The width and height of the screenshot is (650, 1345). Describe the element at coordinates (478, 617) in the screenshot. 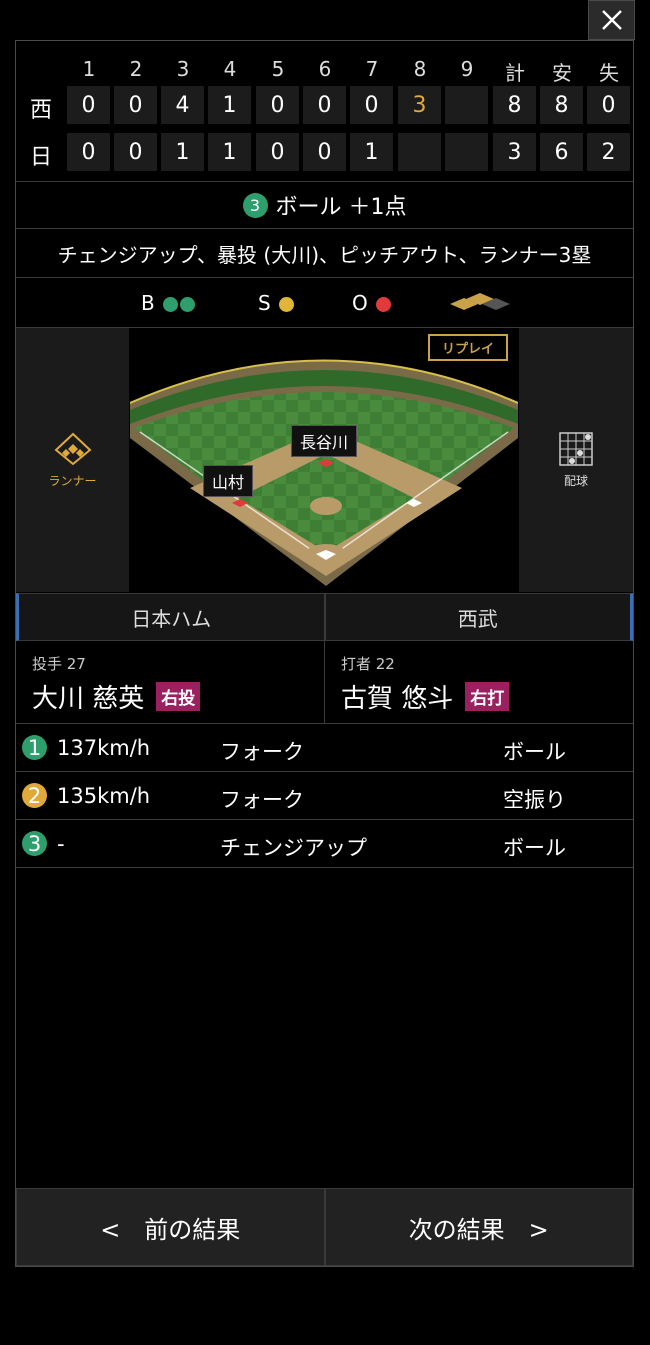

I see `team-tab-away: 西武` at that location.